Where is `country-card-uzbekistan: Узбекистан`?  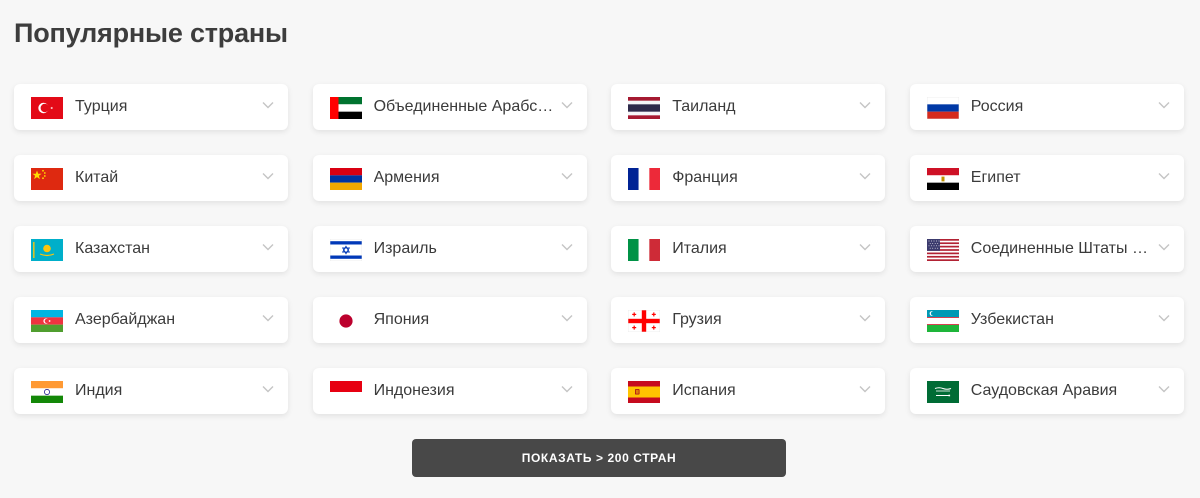 country-card-uzbekistan: Узбекистан is located at coordinates (1046, 320).